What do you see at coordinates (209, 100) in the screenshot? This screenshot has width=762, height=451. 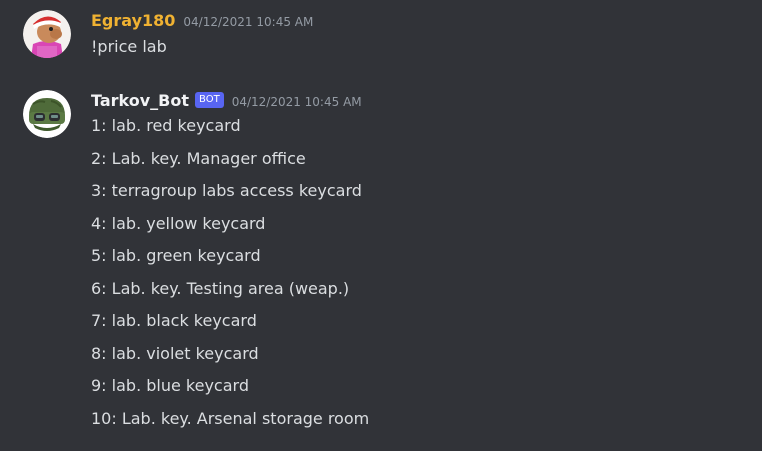 I see `bot-badge: BOT` at bounding box center [209, 100].